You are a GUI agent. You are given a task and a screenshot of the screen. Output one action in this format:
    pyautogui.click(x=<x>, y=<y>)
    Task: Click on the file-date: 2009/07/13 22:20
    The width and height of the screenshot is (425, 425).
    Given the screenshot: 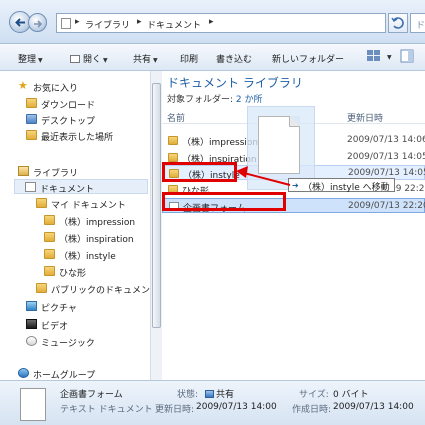 What is the action you would take?
    pyautogui.click(x=386, y=206)
    